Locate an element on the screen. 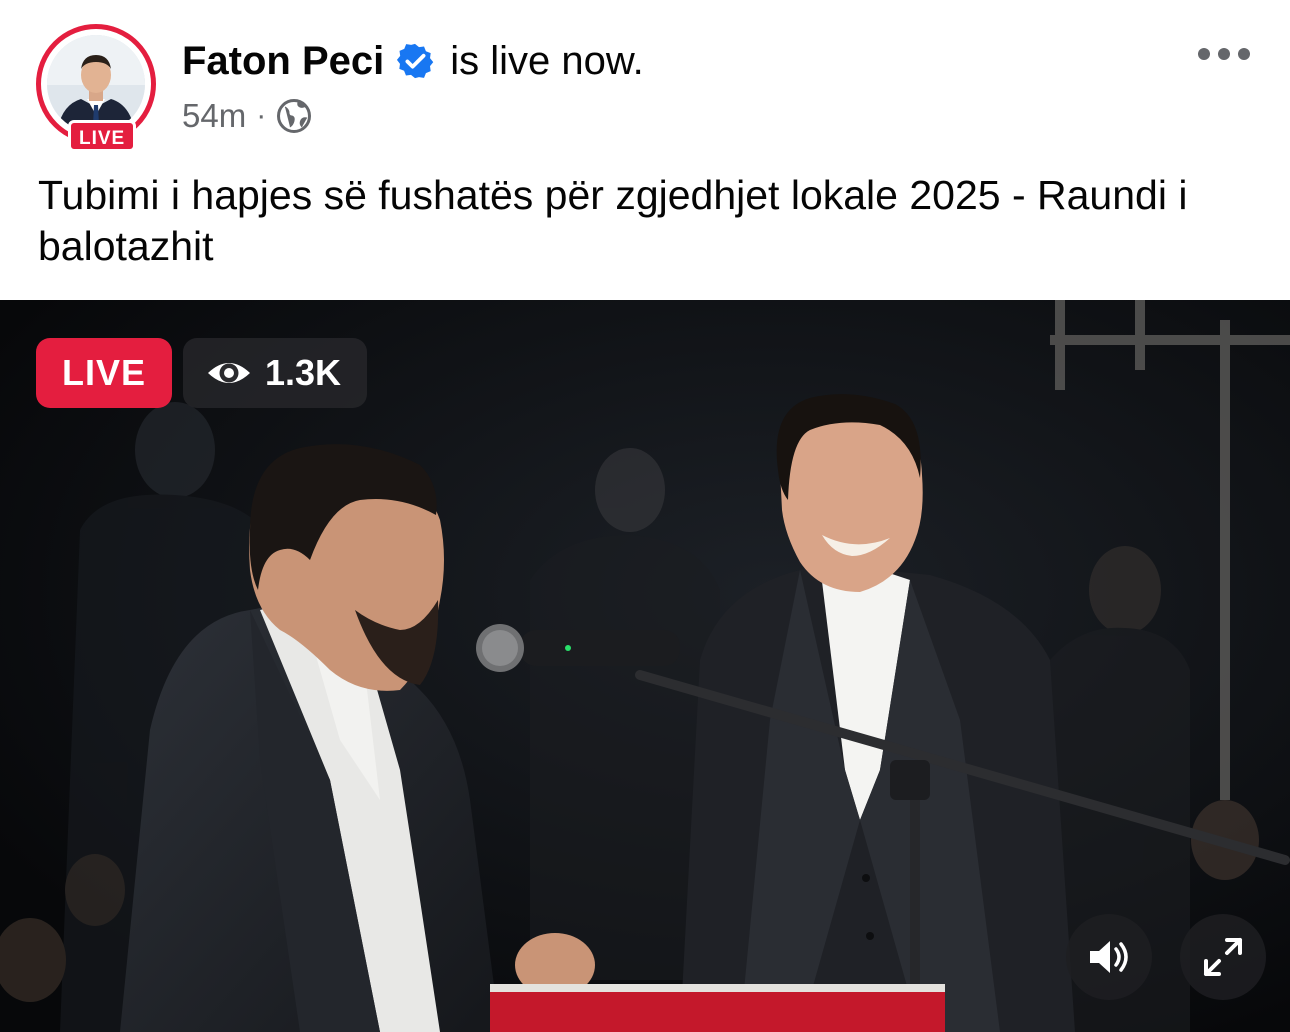 The width and height of the screenshot is (1290, 1032). live-badge: LIVE is located at coordinates (104, 373).